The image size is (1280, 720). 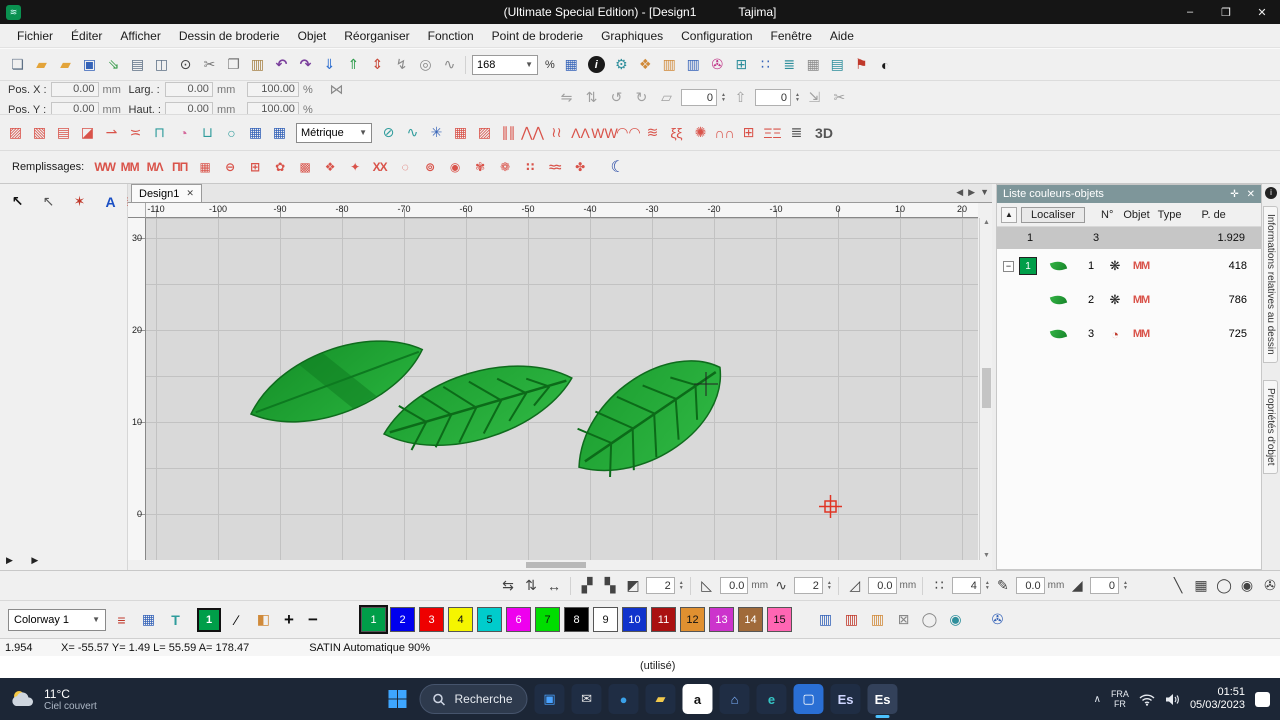 What do you see at coordinates (388, 132) in the screenshot?
I see `circle-pen-icon: ⊘` at bounding box center [388, 132].